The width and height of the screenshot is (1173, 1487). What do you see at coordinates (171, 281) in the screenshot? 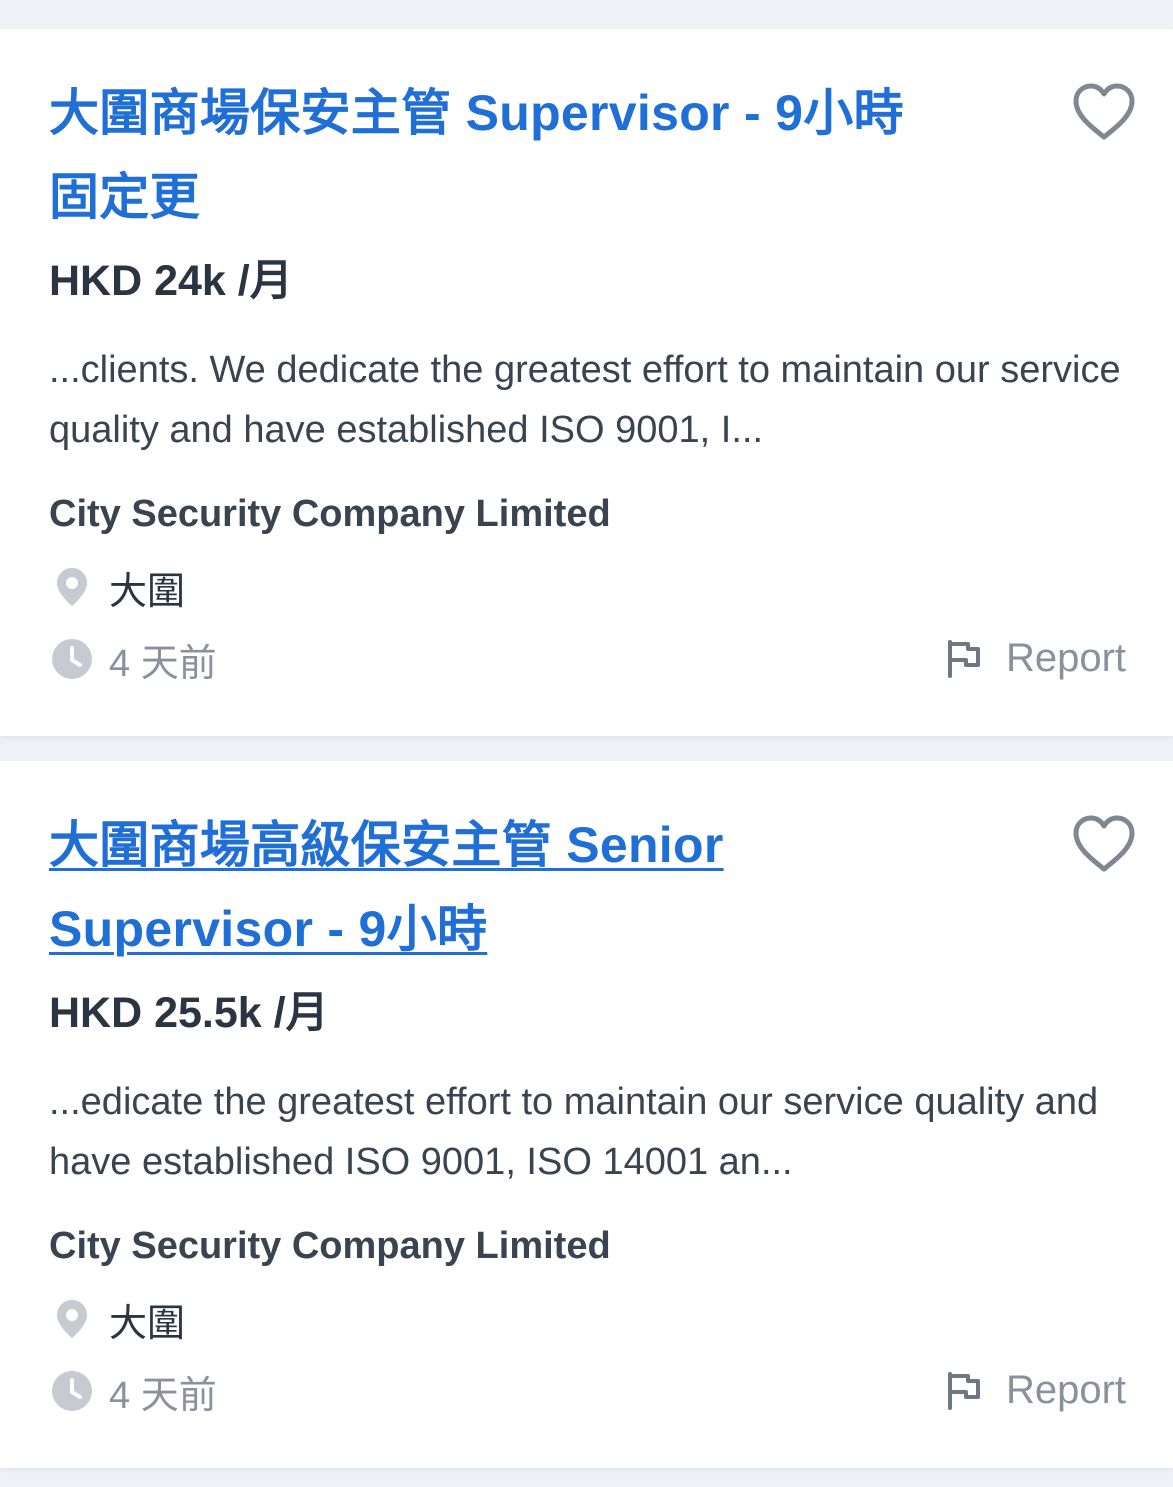
I see `job-salary: HKD 24k /月` at bounding box center [171, 281].